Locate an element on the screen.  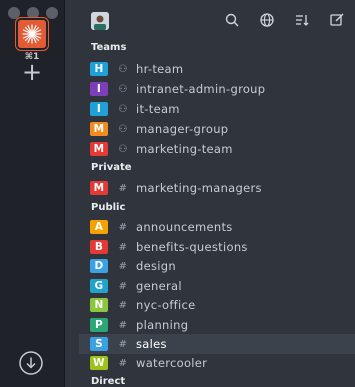
sidebar-header is located at coordinates (210, 18).